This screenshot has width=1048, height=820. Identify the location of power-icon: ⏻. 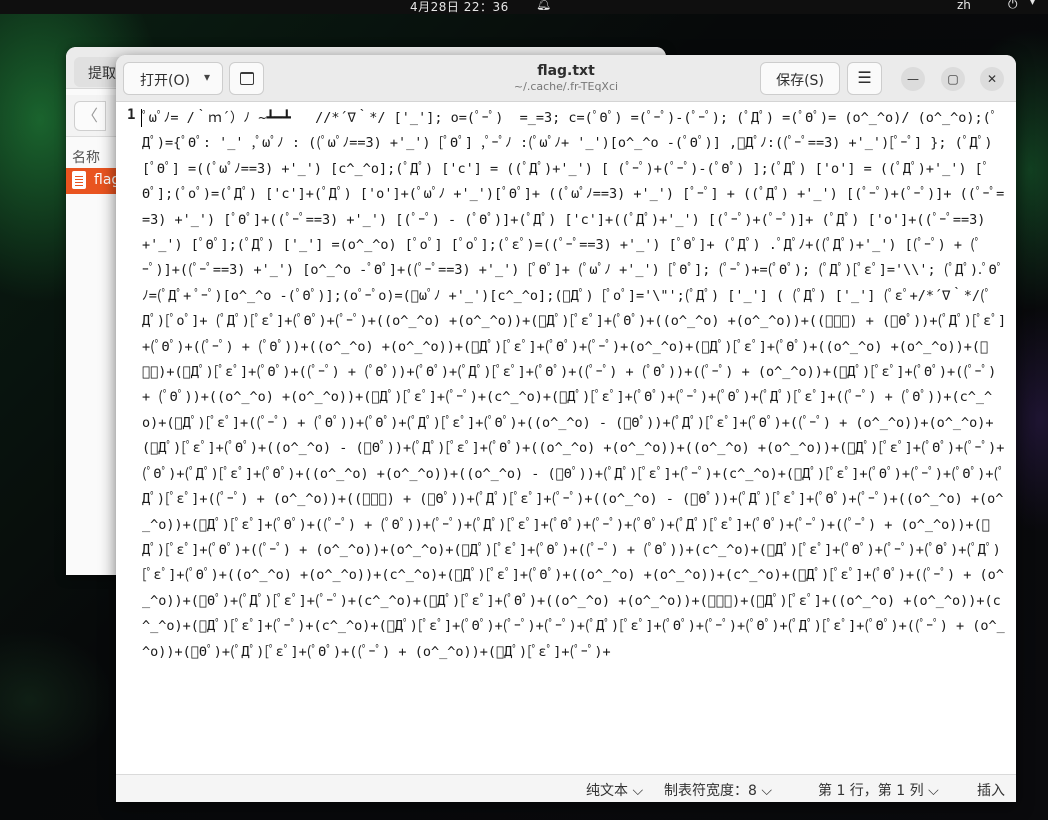
(1013, 6).